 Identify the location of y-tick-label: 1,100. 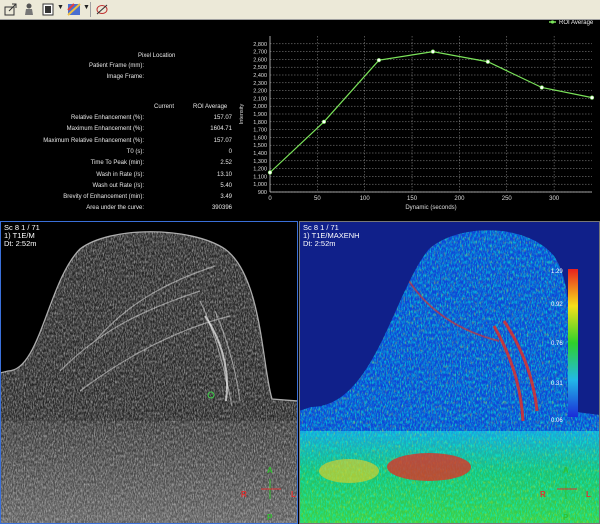
(260, 177).